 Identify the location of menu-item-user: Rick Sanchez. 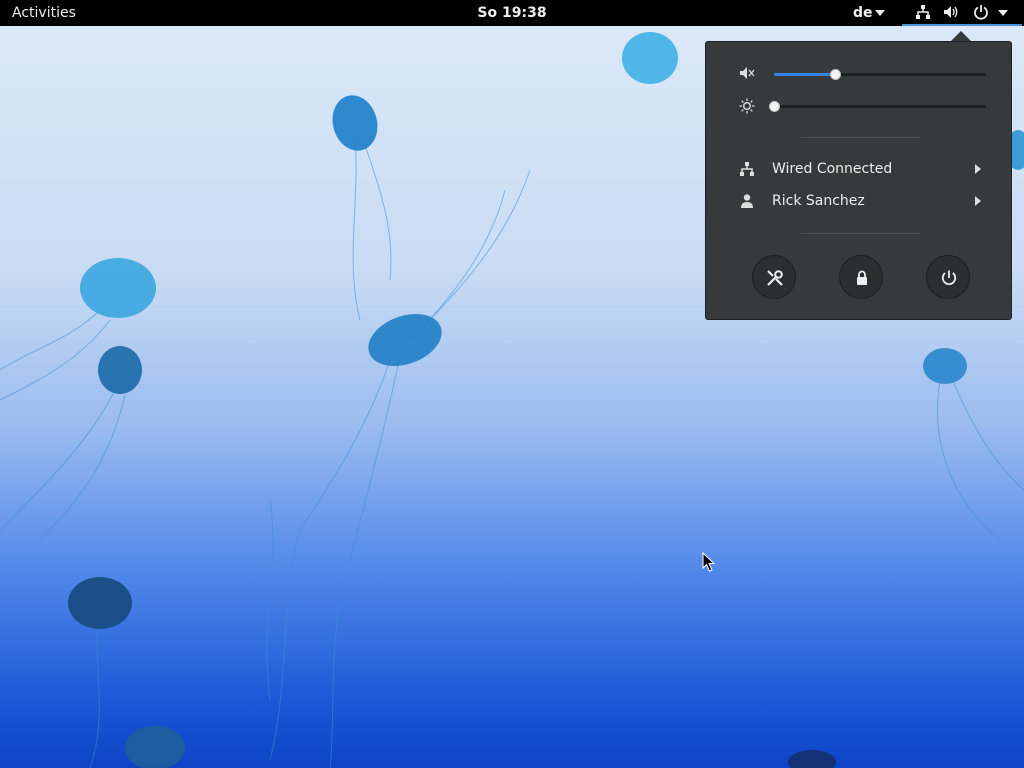
(858, 201).